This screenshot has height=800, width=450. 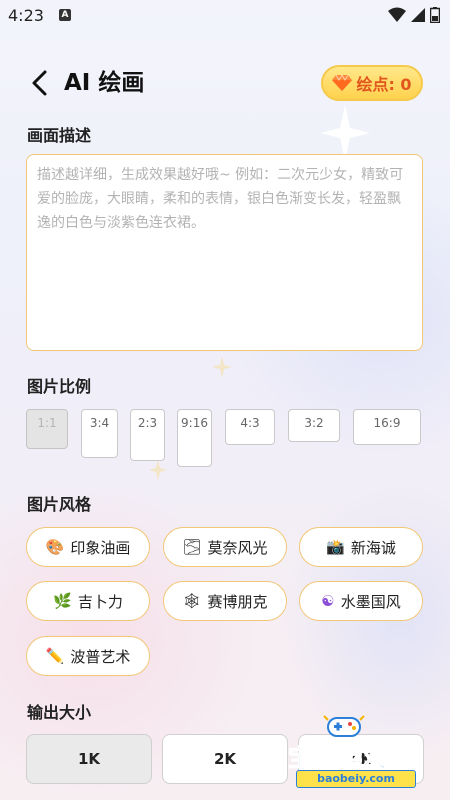 What do you see at coordinates (356, 779) in the screenshot?
I see `watermark-url: baobeiy.com` at bounding box center [356, 779].